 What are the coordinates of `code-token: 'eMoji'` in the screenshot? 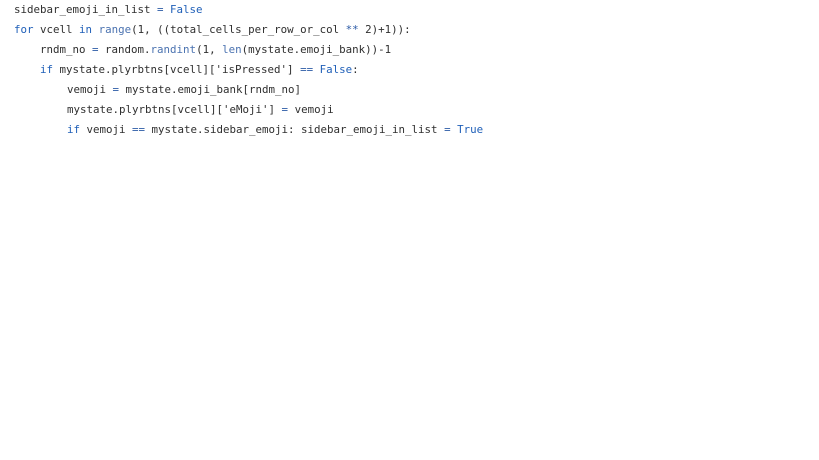 It's located at (246, 109).